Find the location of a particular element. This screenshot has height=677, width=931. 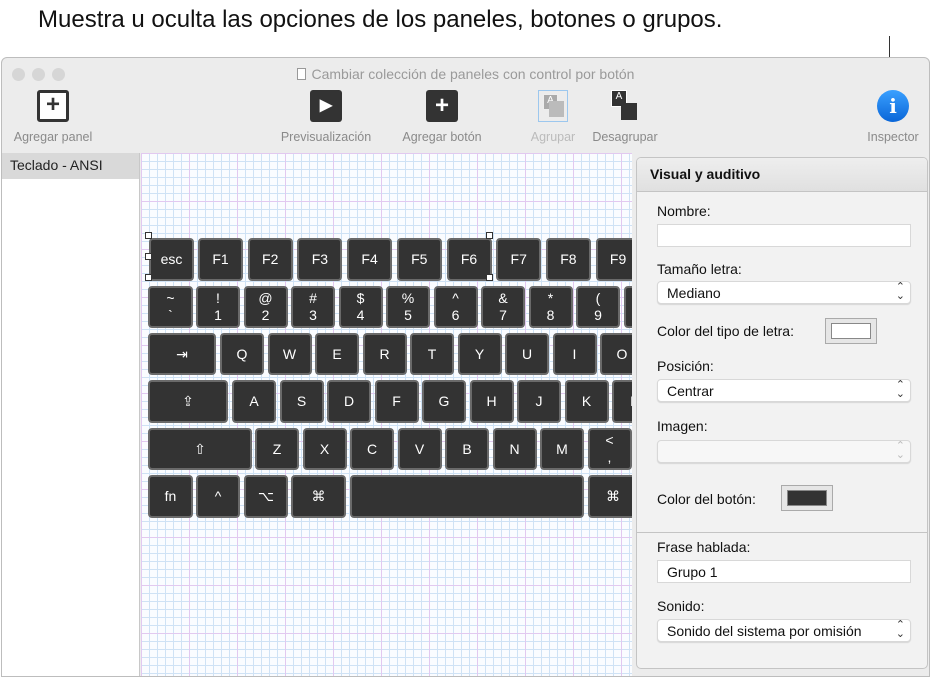

key-label: I is located at coordinates (574, 353).